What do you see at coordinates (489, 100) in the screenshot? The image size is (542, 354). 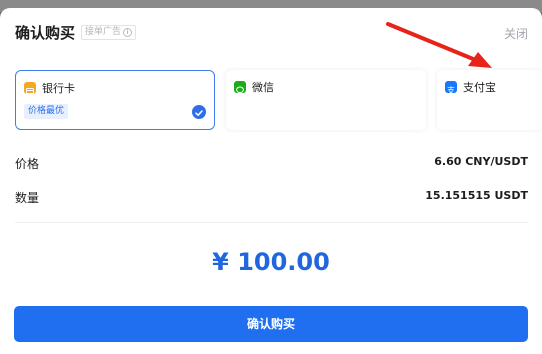 I see `payment-method-alipay: 支 支付宝` at bounding box center [489, 100].